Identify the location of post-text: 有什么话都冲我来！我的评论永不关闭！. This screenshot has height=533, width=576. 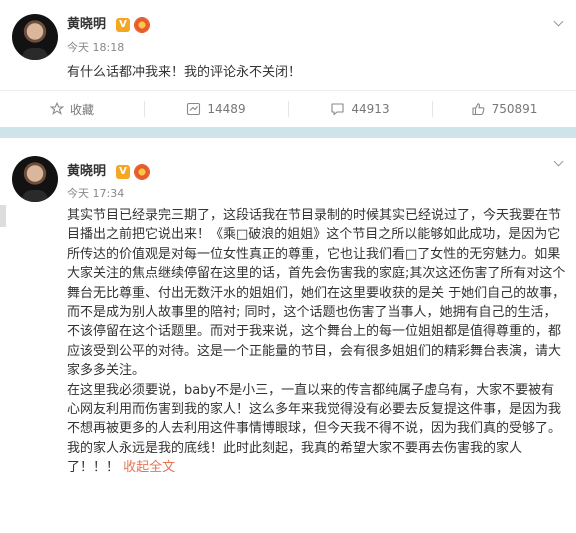
(184, 72).